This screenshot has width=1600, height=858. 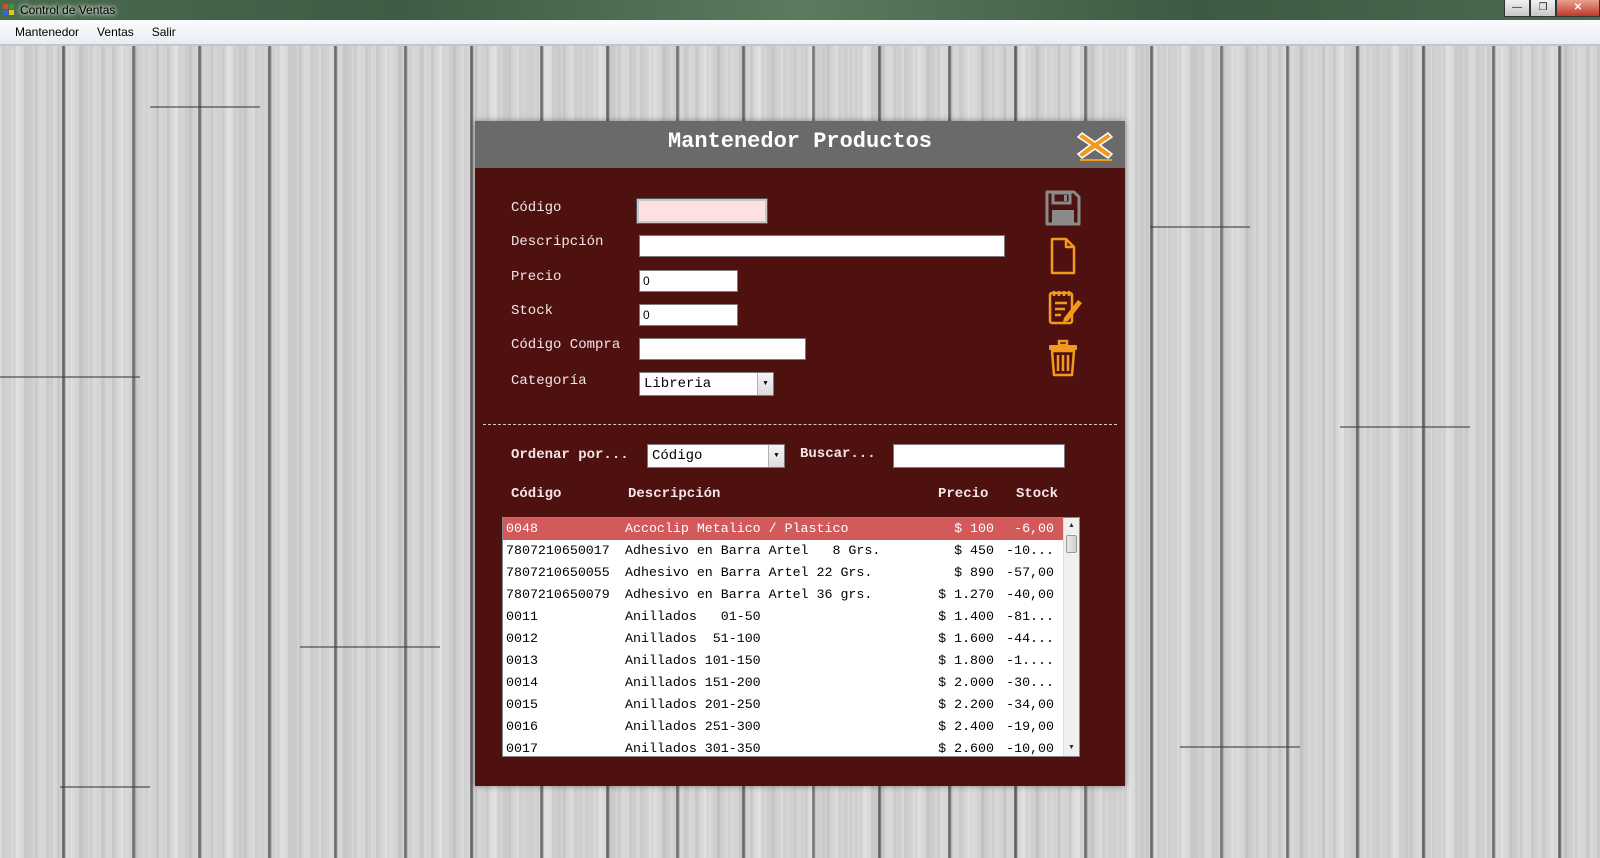 I want to click on stock-label: Stock, so click(x=532, y=311).